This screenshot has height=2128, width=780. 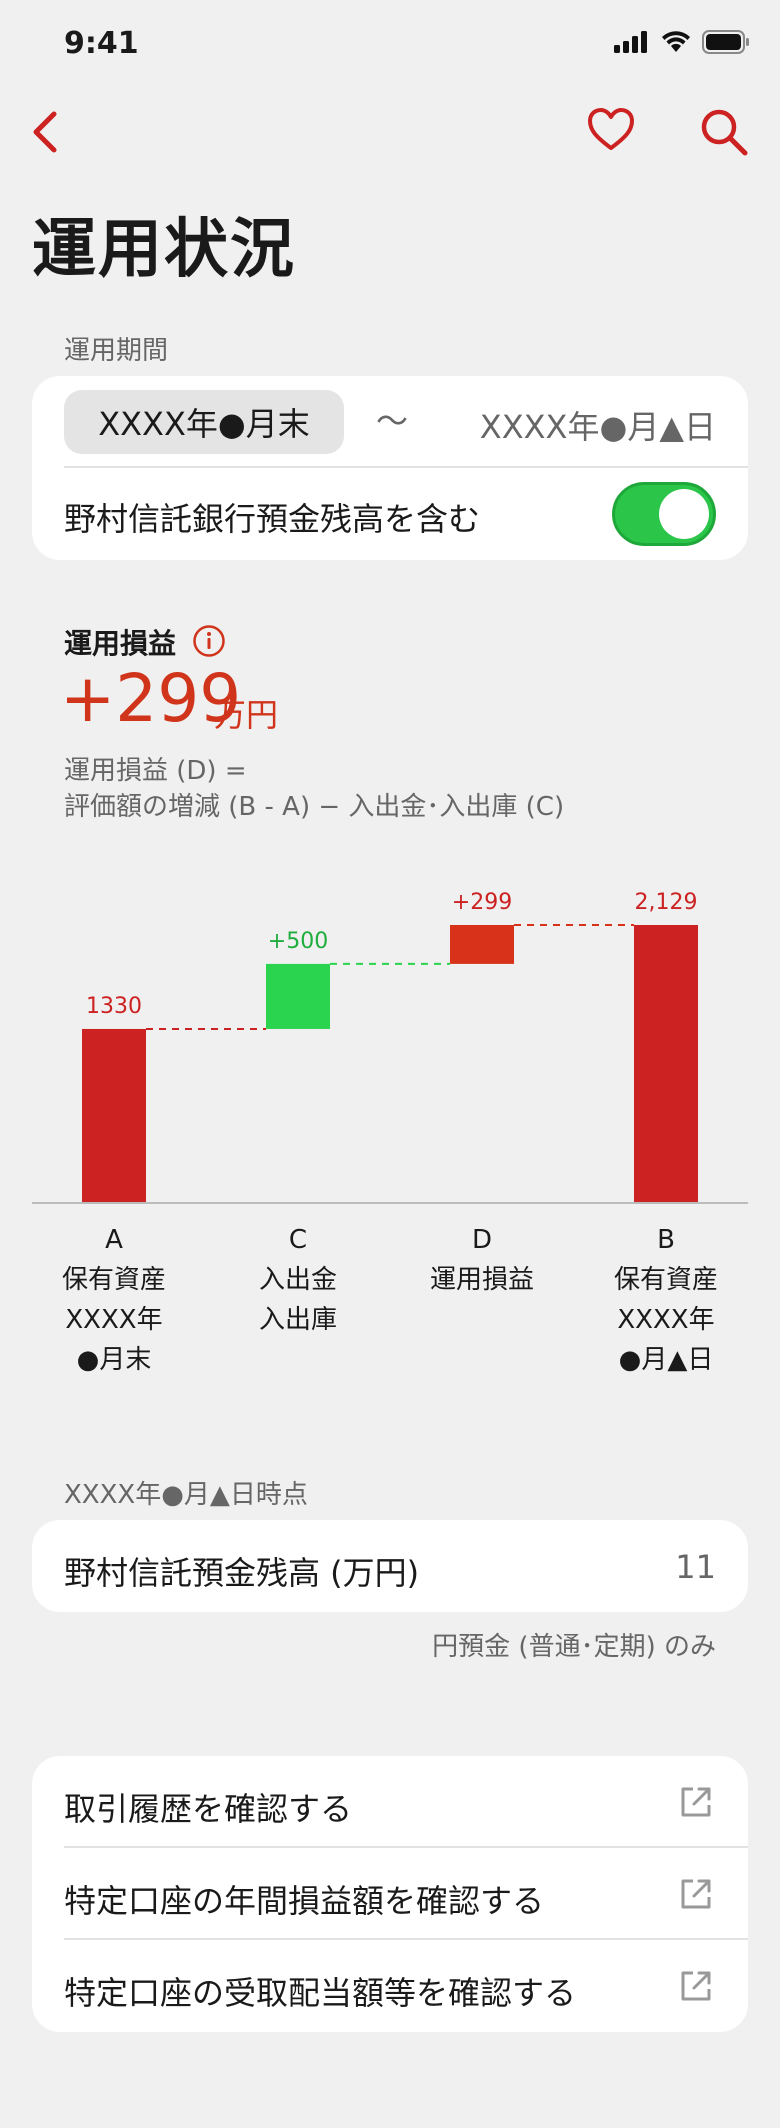 I want to click on end-date-picker: XXXX年●月▲日, so click(x=598, y=425).